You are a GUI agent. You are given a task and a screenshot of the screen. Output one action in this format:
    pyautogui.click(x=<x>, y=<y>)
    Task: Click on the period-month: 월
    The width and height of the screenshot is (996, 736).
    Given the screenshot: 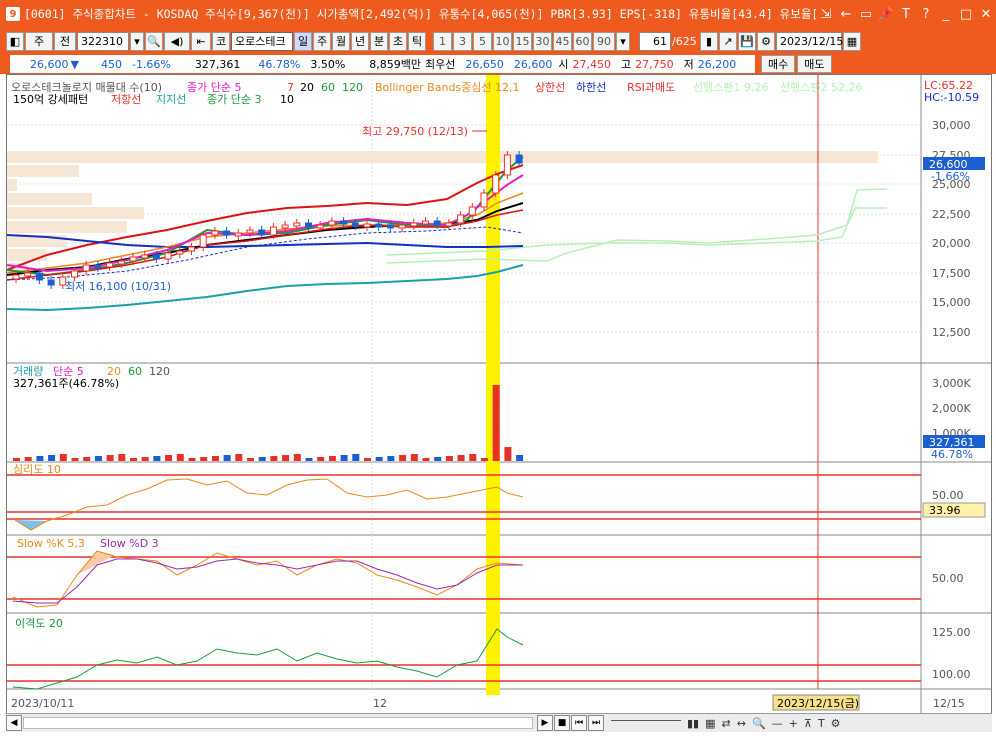 What is the action you would take?
    pyautogui.click(x=341, y=41)
    